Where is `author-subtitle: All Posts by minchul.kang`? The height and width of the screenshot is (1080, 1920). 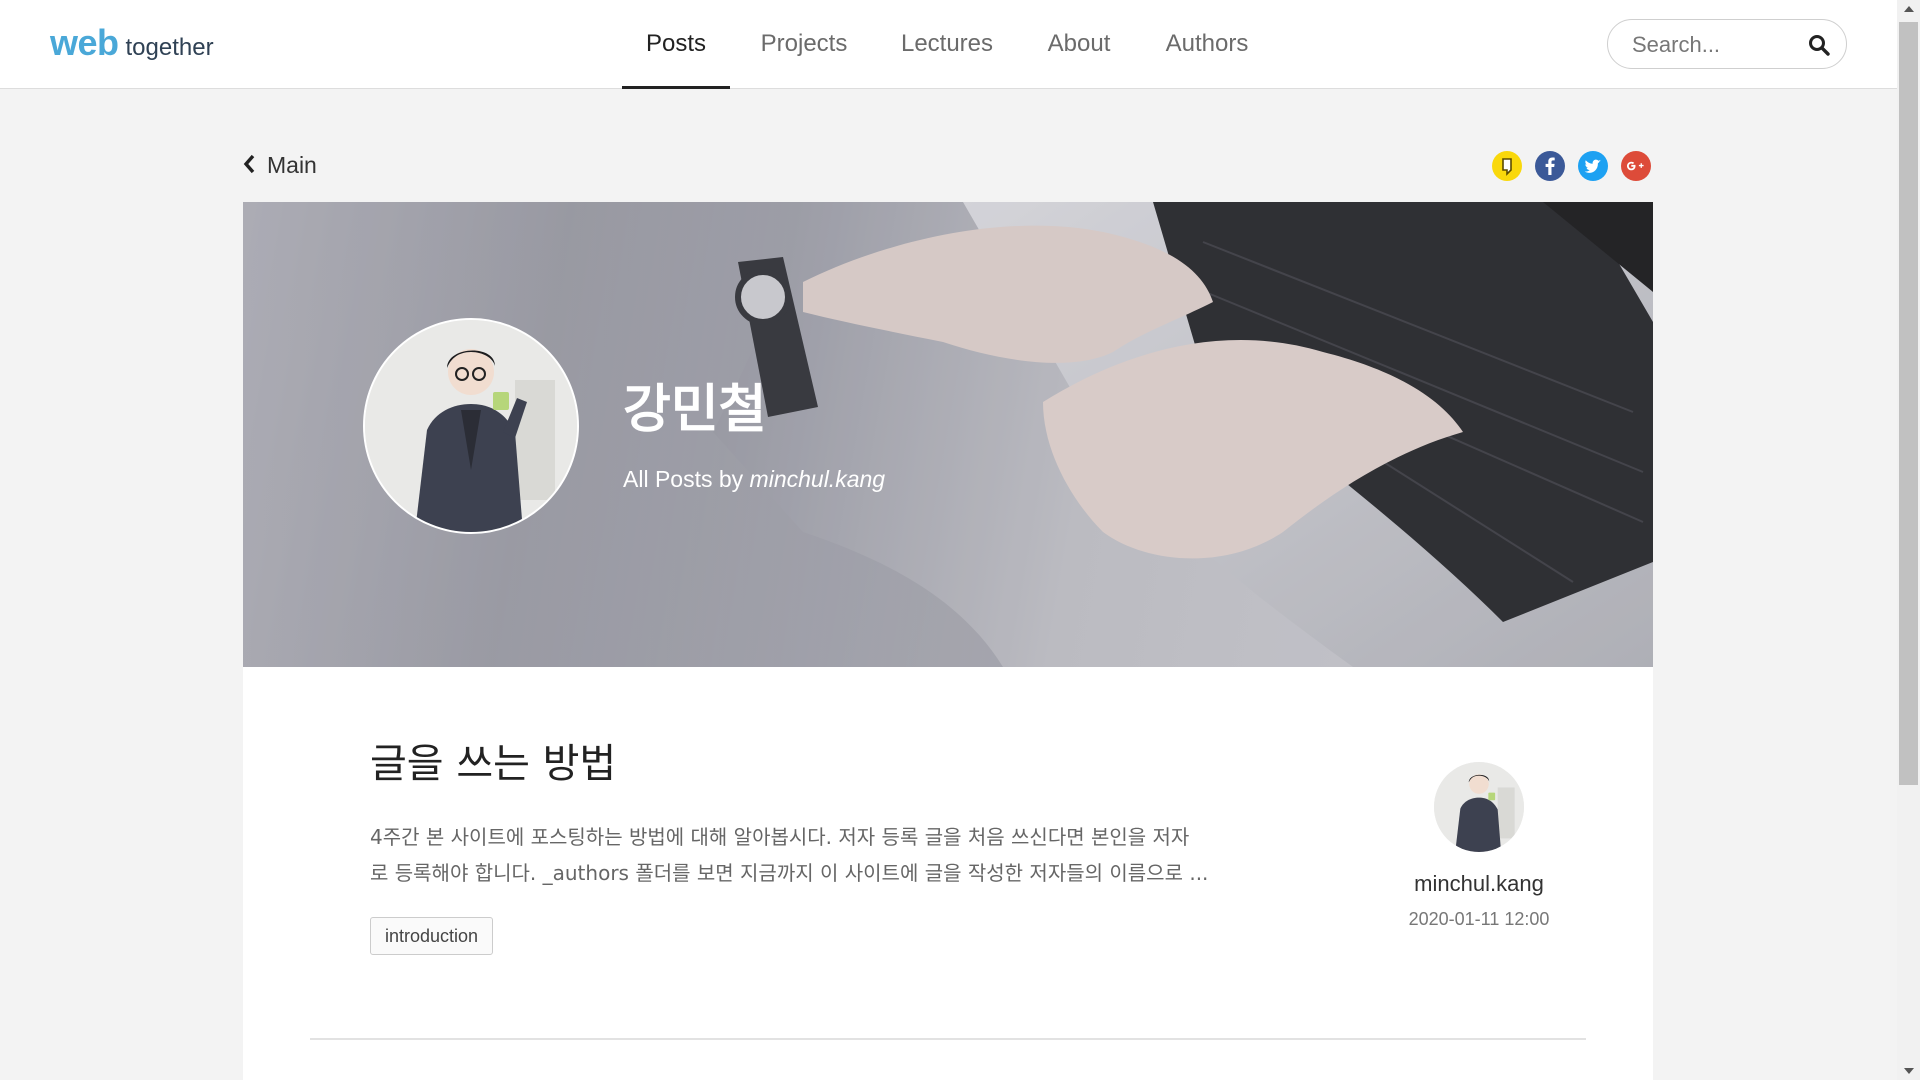 author-subtitle: All Posts by minchul.kang is located at coordinates (754, 479).